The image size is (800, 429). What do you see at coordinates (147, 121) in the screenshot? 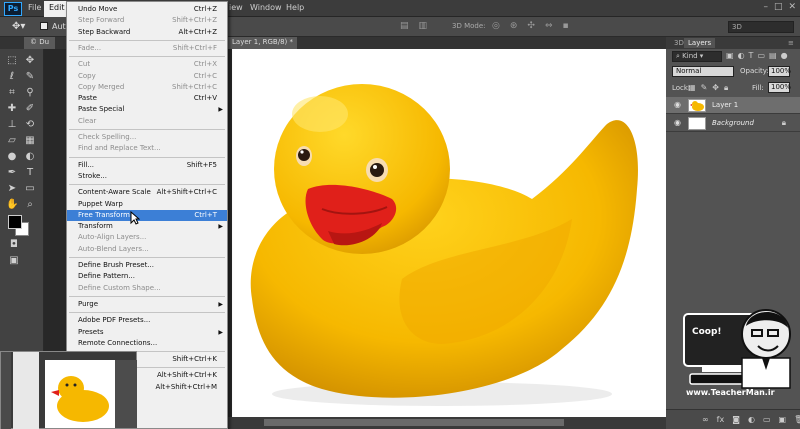
I see `menu-item-clear: Clear` at bounding box center [147, 121].